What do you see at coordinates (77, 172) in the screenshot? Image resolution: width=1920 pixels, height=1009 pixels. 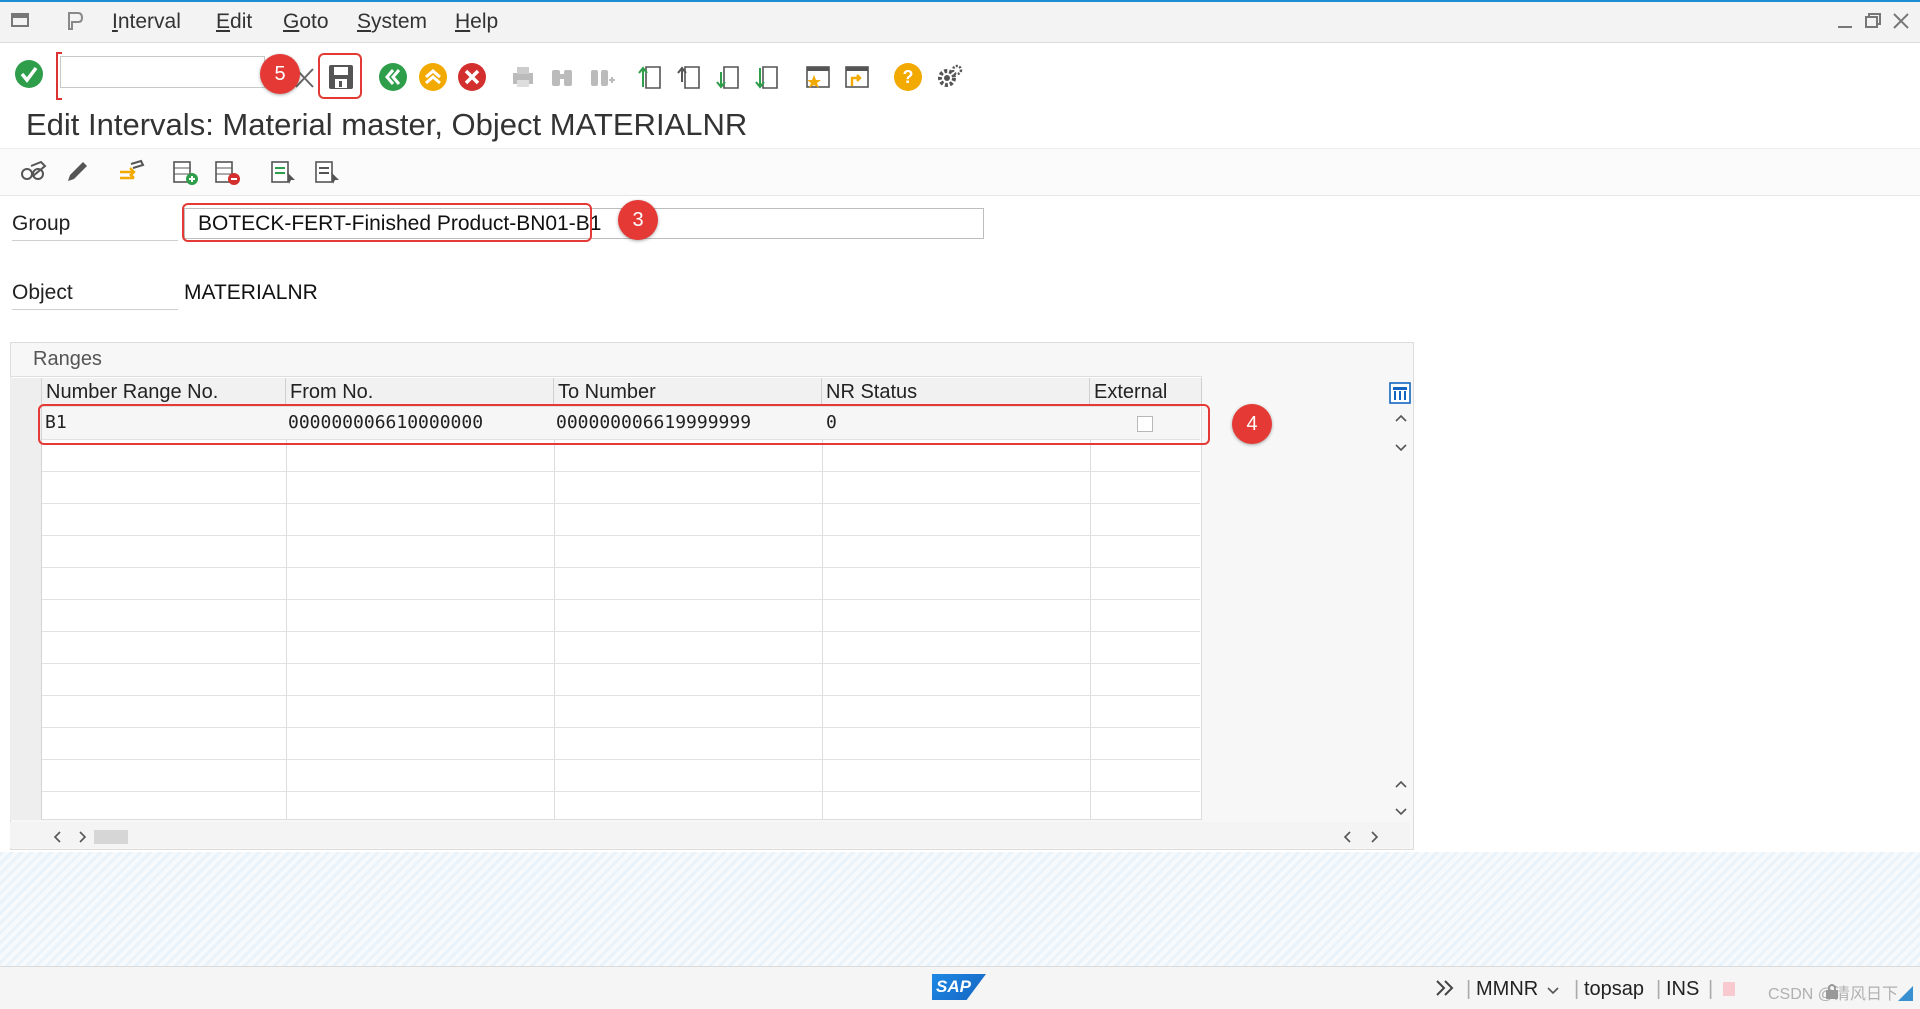 I see `change-pencil-icon` at bounding box center [77, 172].